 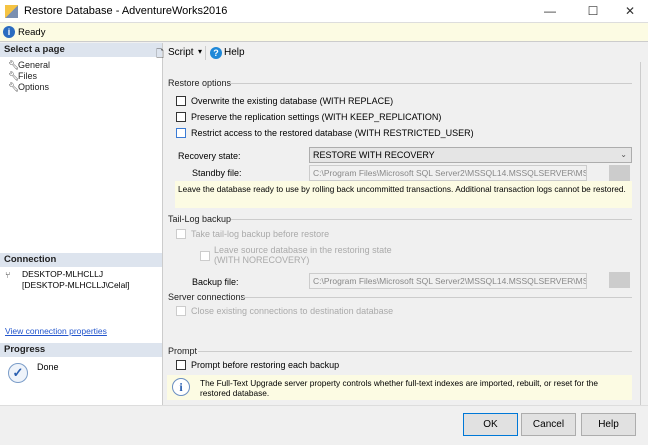 I want to click on connection-header: Connection, so click(x=81, y=260).